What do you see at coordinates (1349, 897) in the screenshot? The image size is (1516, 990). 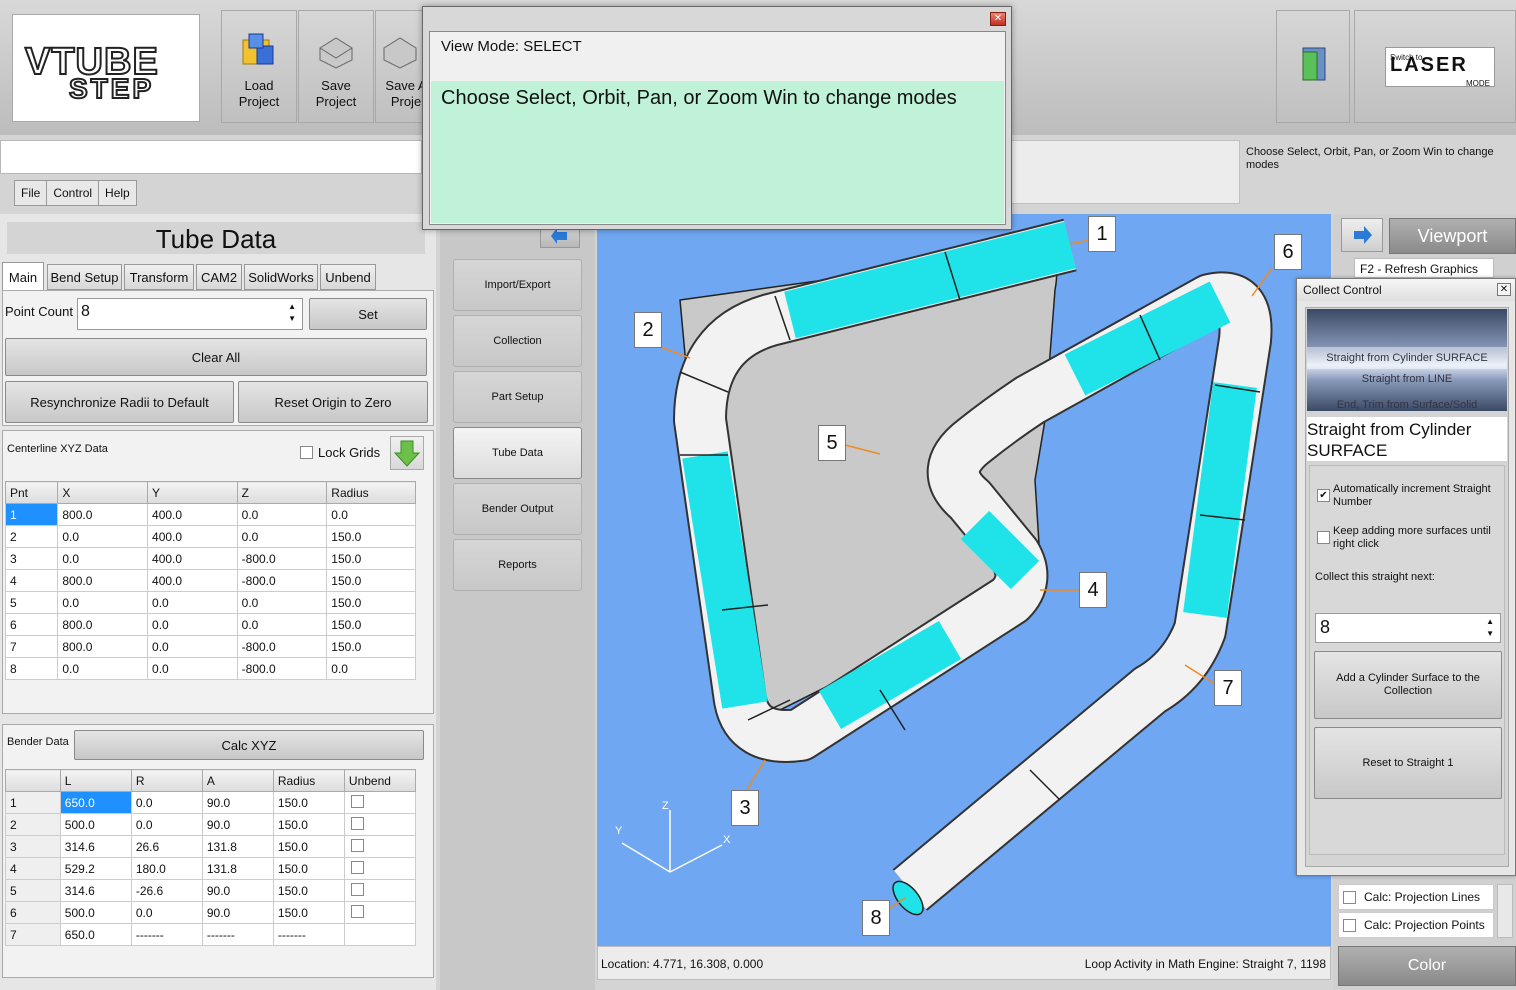 I see `calc-lines-checkbox` at bounding box center [1349, 897].